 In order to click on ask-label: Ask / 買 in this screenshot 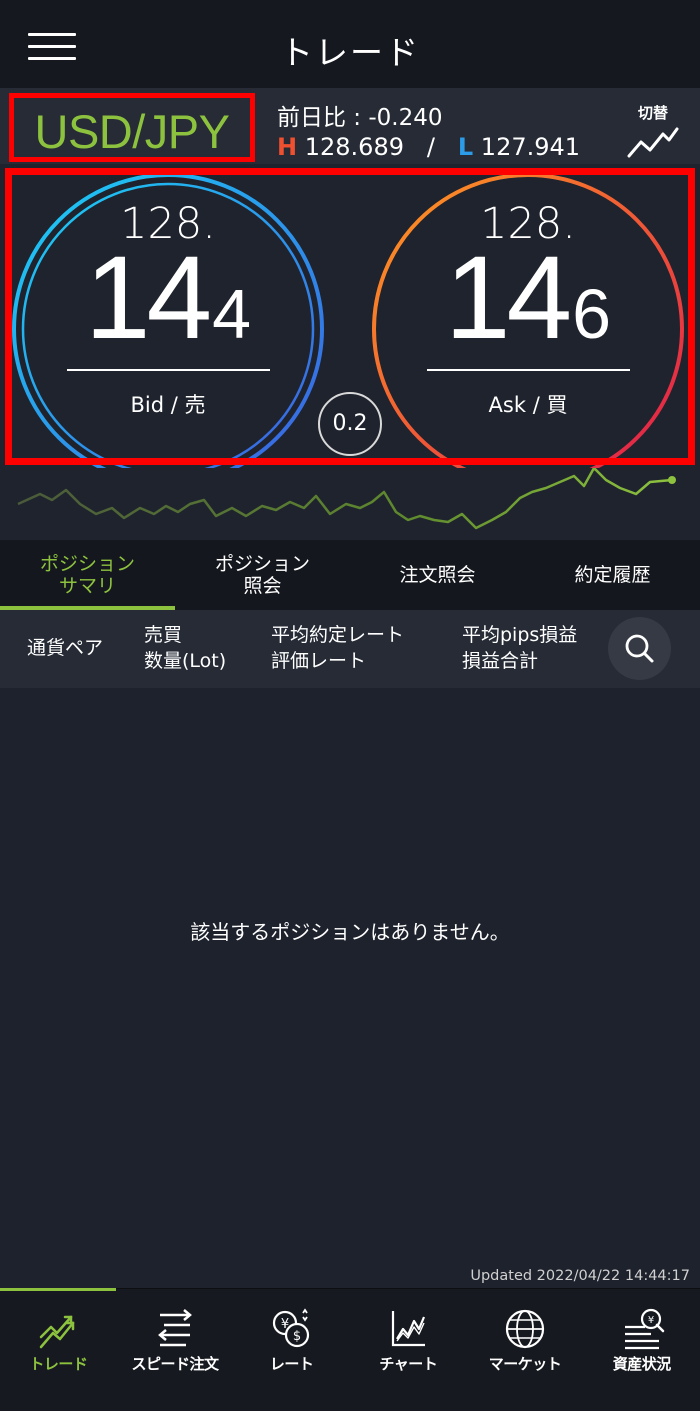, I will do `click(528, 405)`.